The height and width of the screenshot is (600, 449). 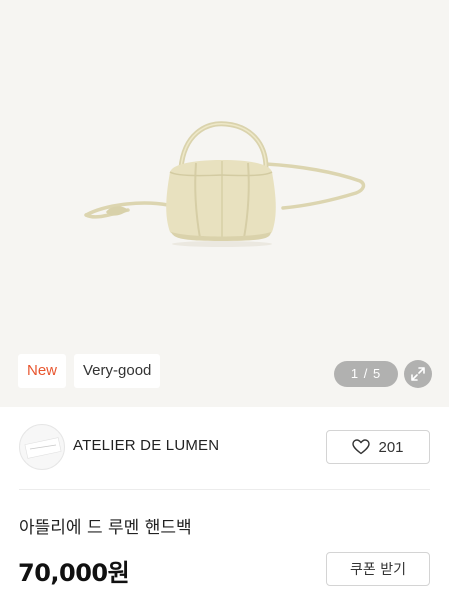 What do you see at coordinates (224, 489) in the screenshot?
I see `divider` at bounding box center [224, 489].